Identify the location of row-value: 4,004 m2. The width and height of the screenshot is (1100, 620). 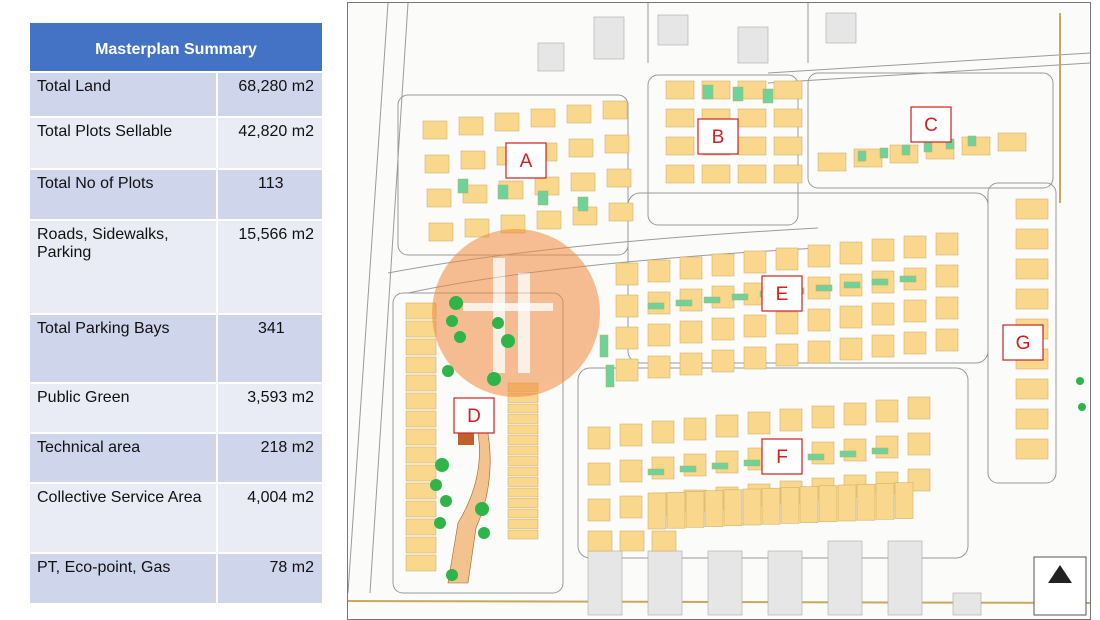
(270, 518).